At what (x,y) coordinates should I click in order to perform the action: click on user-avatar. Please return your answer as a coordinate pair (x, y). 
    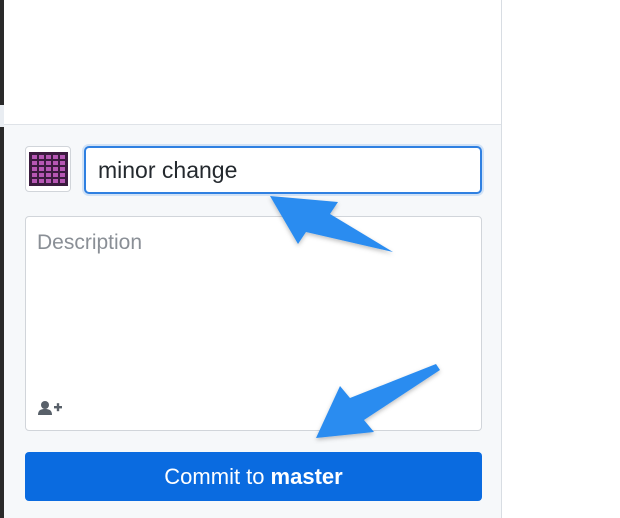
    Looking at the image, I should click on (48, 169).